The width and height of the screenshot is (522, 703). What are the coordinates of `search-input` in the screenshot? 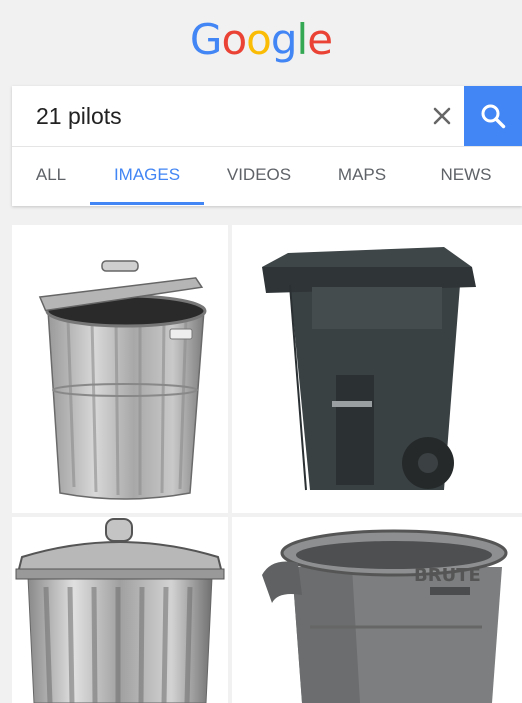 It's located at (222, 116).